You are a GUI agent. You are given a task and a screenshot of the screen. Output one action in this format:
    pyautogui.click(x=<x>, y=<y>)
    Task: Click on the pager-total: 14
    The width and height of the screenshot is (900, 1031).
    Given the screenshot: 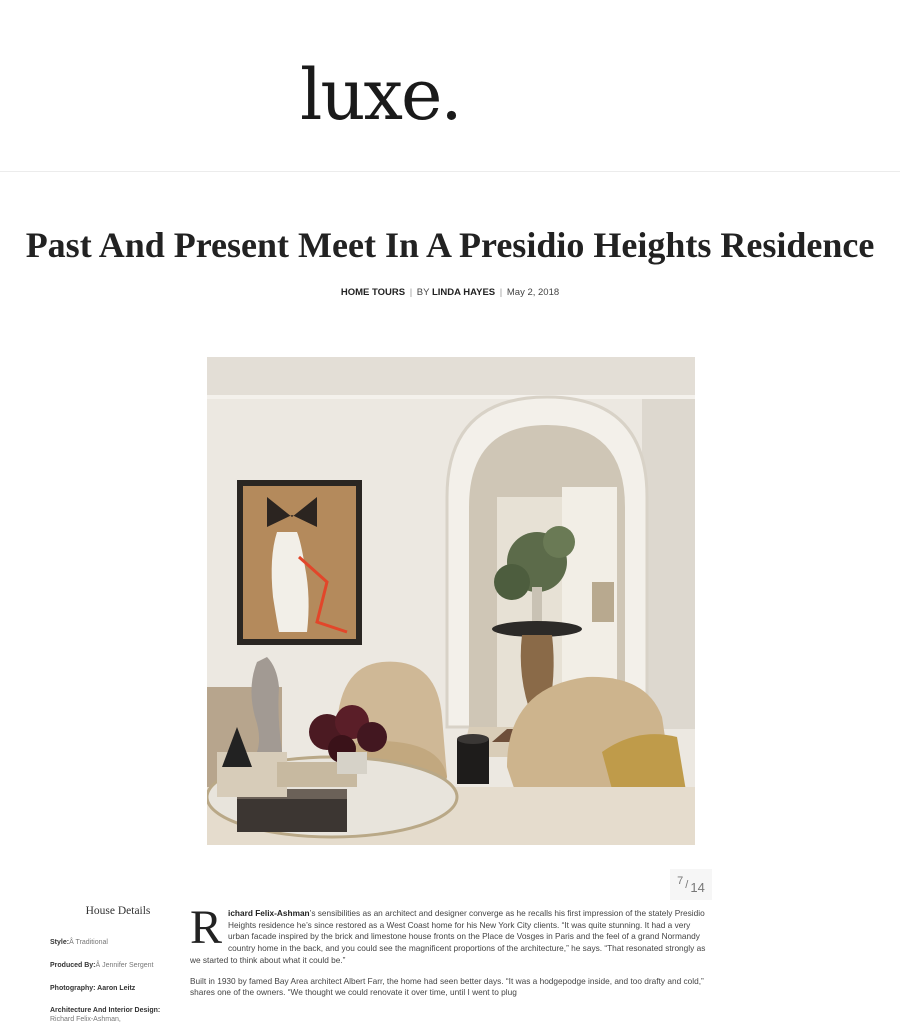 What is the action you would take?
    pyautogui.click(x=697, y=887)
    